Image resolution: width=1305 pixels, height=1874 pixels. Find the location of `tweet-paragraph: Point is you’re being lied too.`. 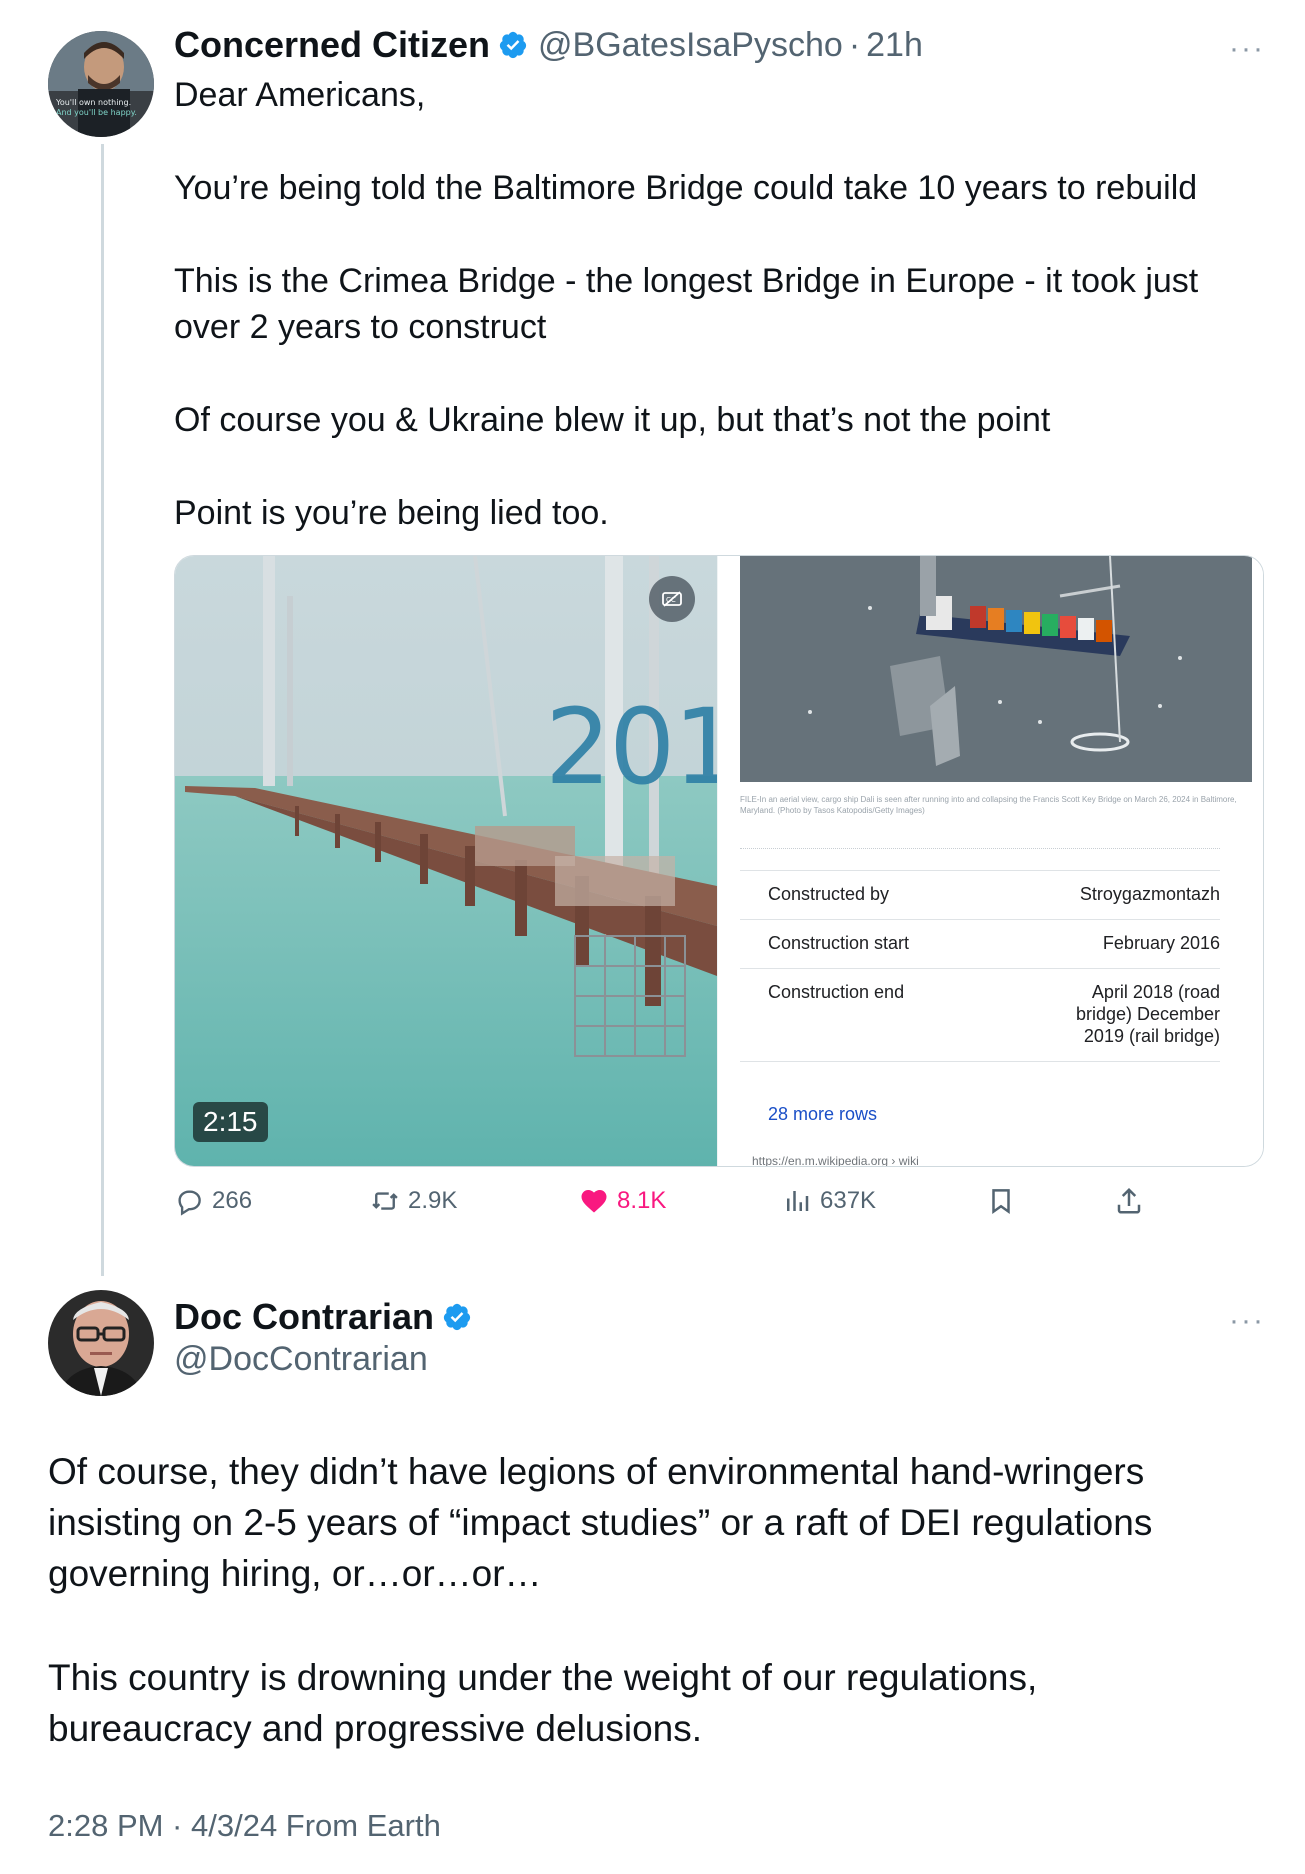

tweet-paragraph: Point is you’re being lied too. is located at coordinates (391, 513).